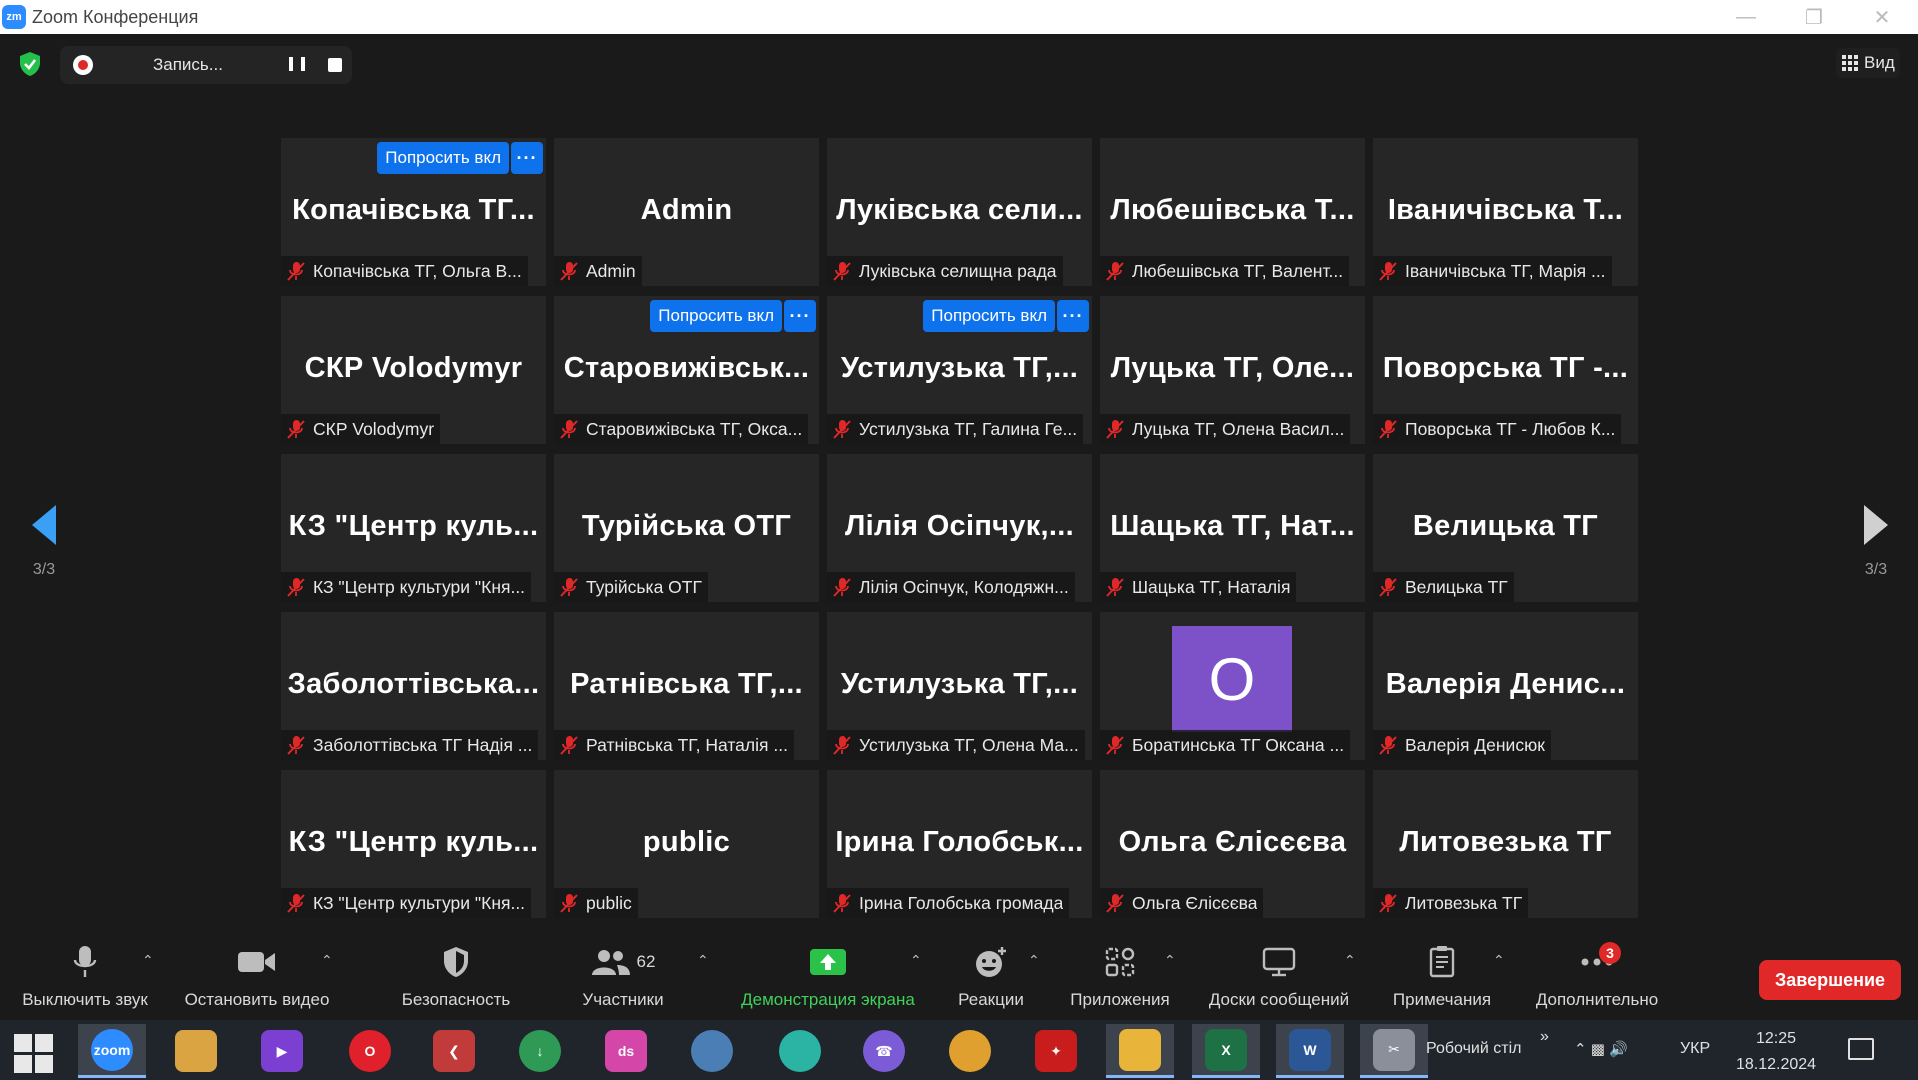  What do you see at coordinates (1120, 979) in the screenshot?
I see `apps-button: Приложения` at bounding box center [1120, 979].